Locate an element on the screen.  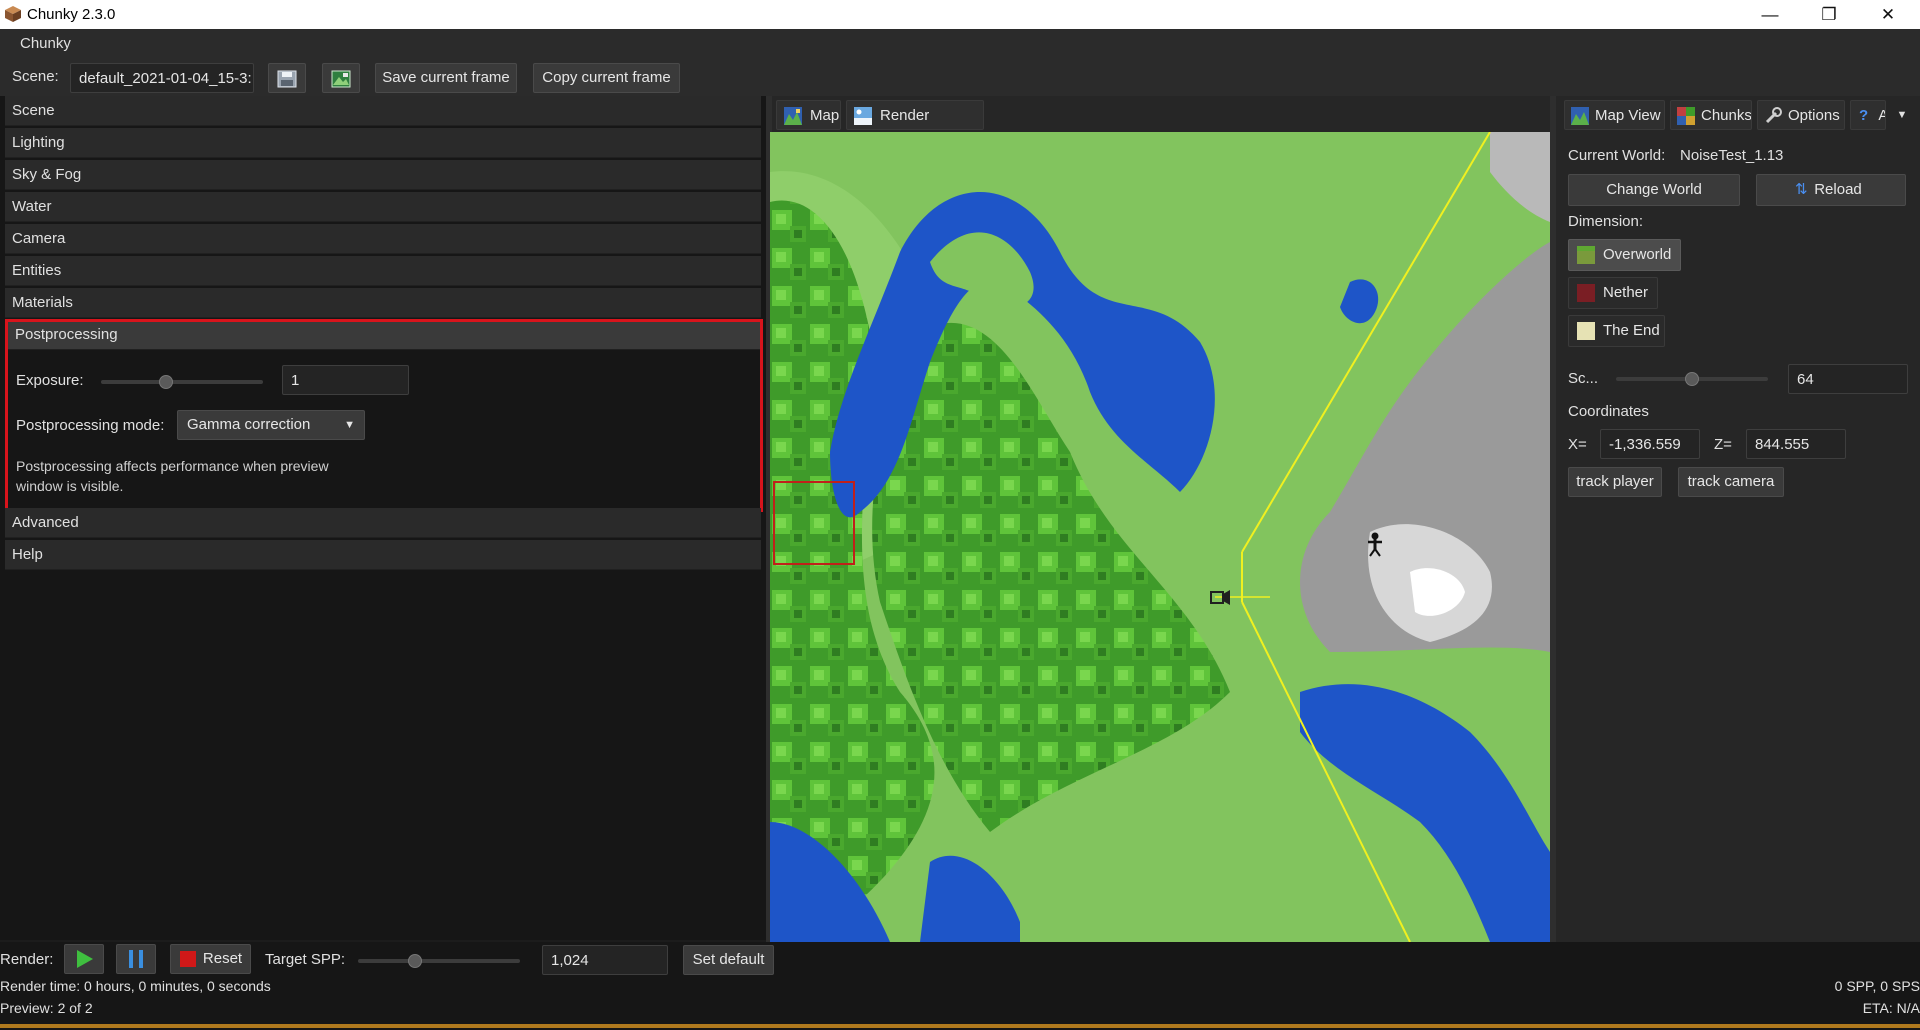
set-default-button: Set default is located at coordinates (728, 960).